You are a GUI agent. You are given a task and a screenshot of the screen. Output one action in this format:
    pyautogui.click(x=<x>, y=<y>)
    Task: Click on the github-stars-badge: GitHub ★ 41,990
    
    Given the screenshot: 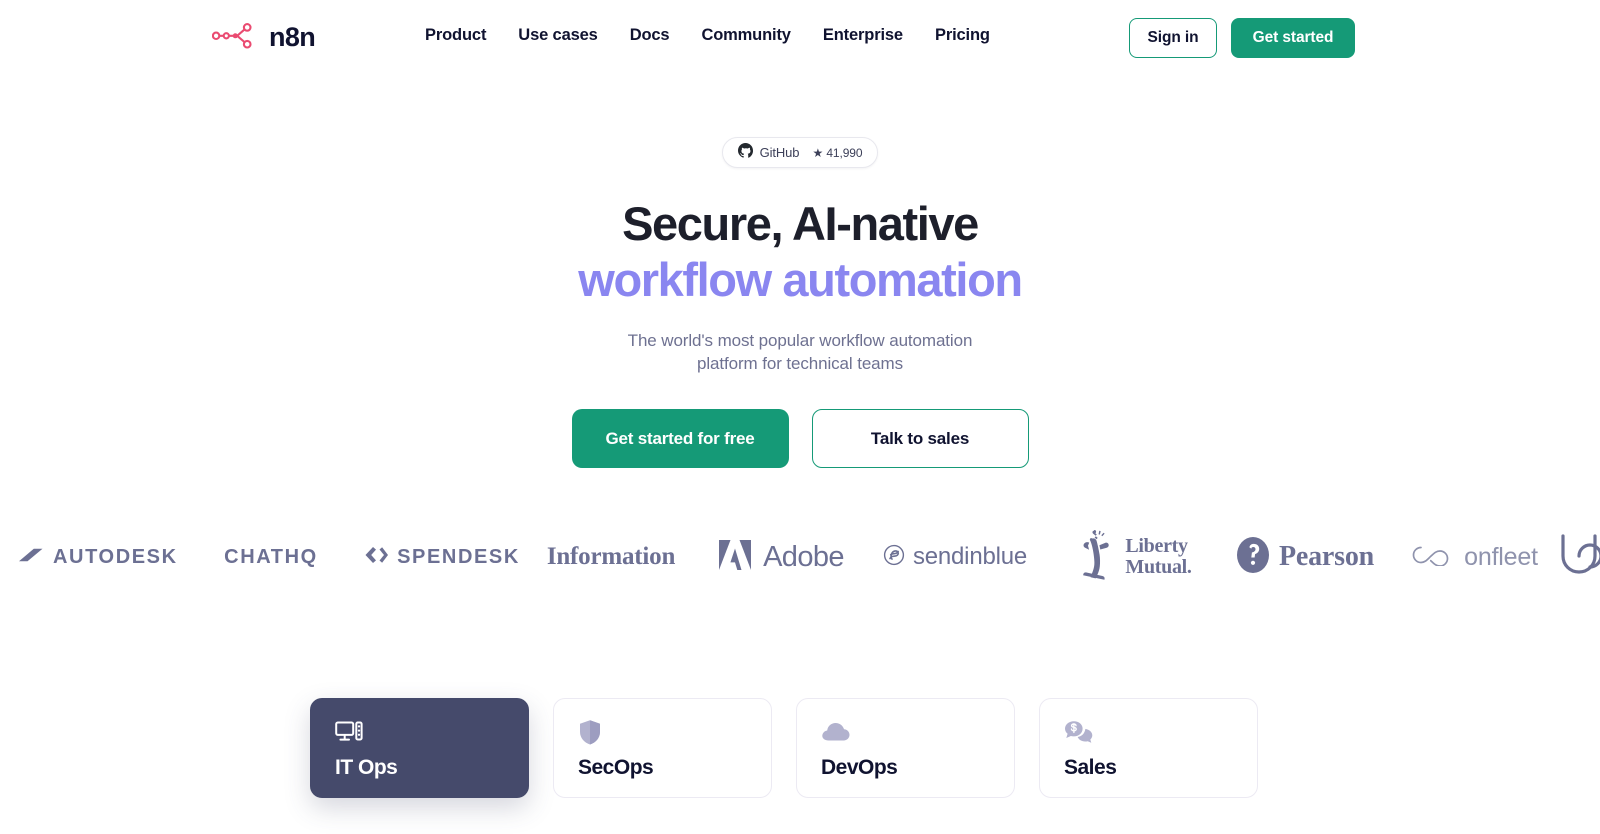 What is the action you would take?
    pyautogui.click(x=800, y=152)
    